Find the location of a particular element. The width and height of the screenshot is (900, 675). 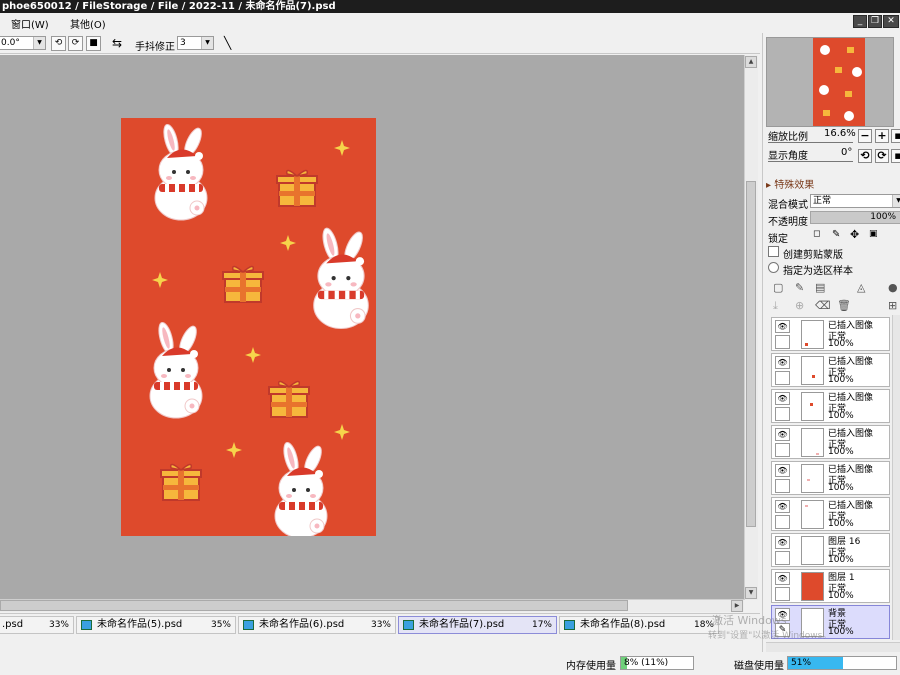

layer-options-icon: ● is located at coordinates (893, 287).